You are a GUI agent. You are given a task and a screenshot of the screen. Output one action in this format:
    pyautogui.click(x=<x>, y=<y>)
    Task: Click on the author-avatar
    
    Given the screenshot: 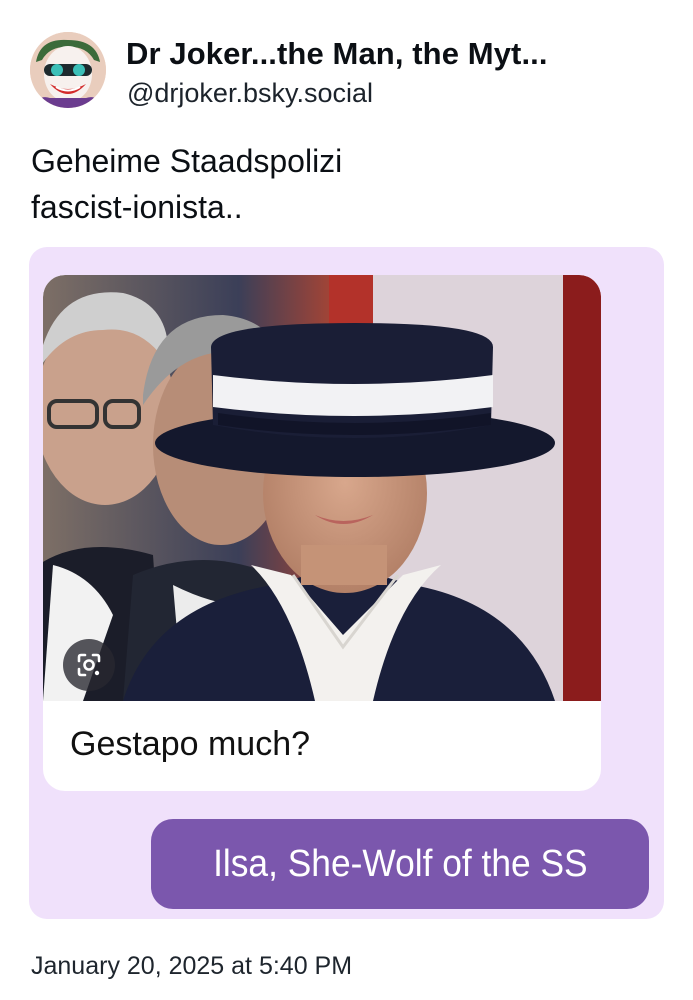 What is the action you would take?
    pyautogui.click(x=68, y=70)
    